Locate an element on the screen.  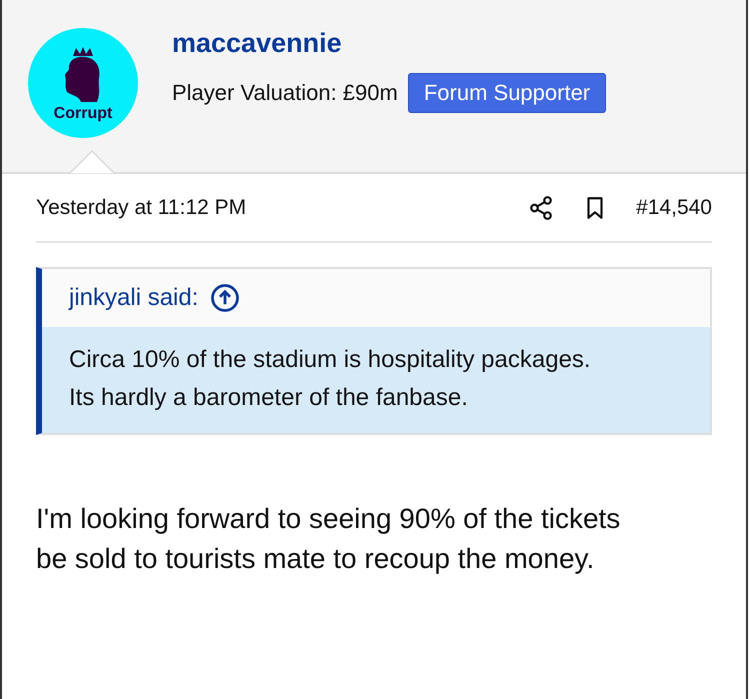
post-message: I'm looking forward to seeing 90% of the tickets be sold to tourists mate to recoup the money. is located at coordinates (329, 539).